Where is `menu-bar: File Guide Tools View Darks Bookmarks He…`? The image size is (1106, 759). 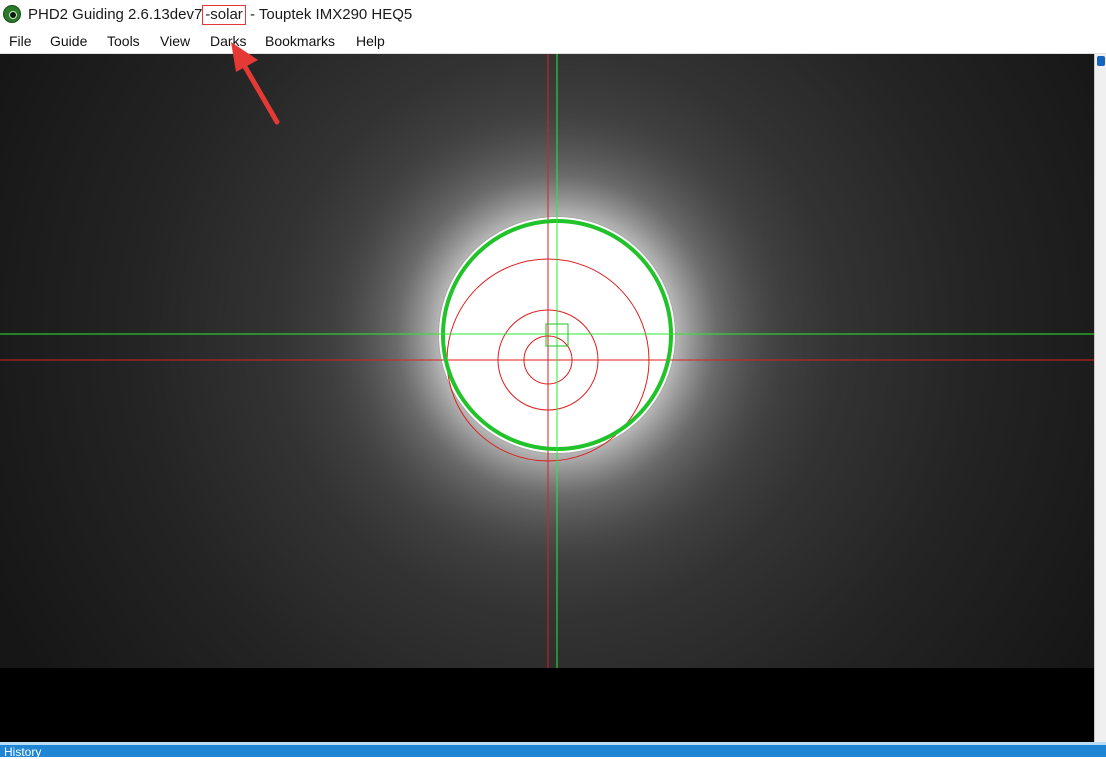 menu-bar: File Guide Tools View Darks Bookmarks He… is located at coordinates (553, 42).